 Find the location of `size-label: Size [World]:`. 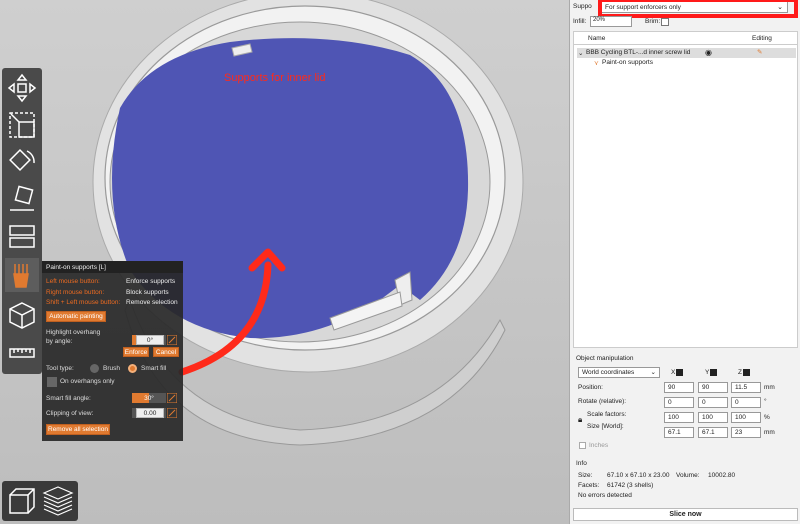

size-label: Size [World]: is located at coordinates (605, 426).